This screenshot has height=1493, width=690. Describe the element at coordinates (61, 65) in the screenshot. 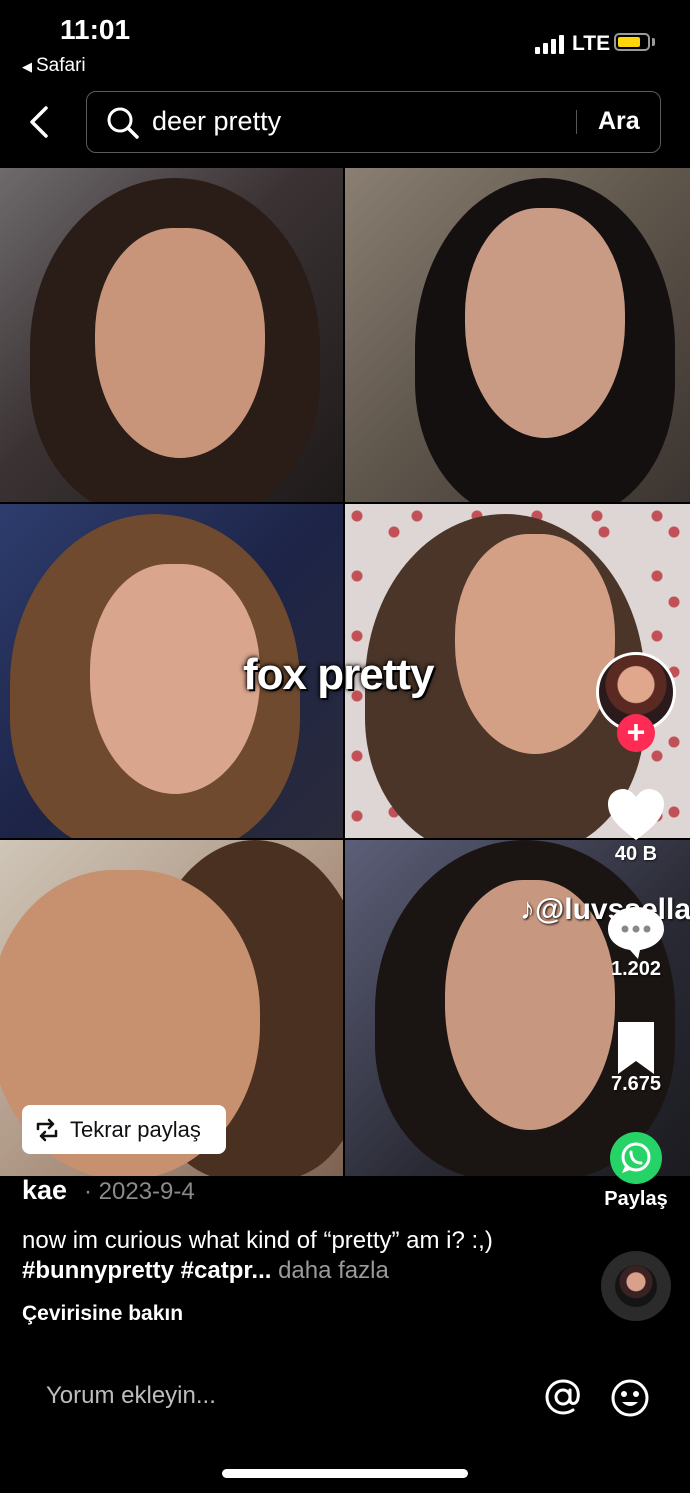

I see `back-app-label: Safari` at that location.